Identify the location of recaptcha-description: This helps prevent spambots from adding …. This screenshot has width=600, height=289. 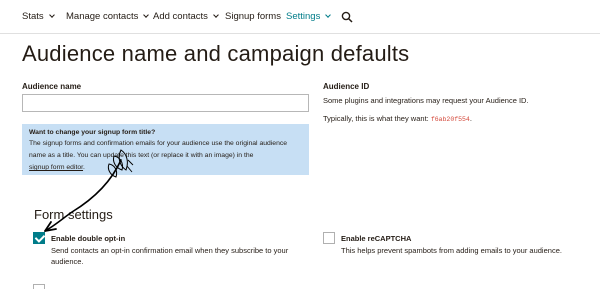
(451, 250).